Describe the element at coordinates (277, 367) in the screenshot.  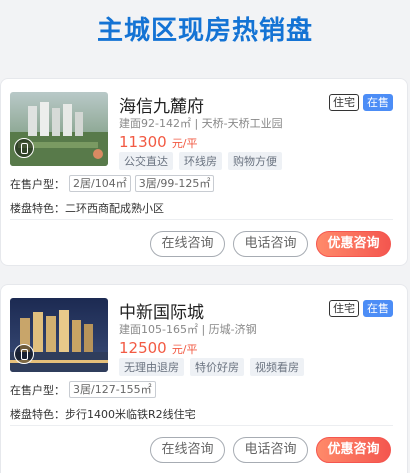
I see `tag: 视频看房` at that location.